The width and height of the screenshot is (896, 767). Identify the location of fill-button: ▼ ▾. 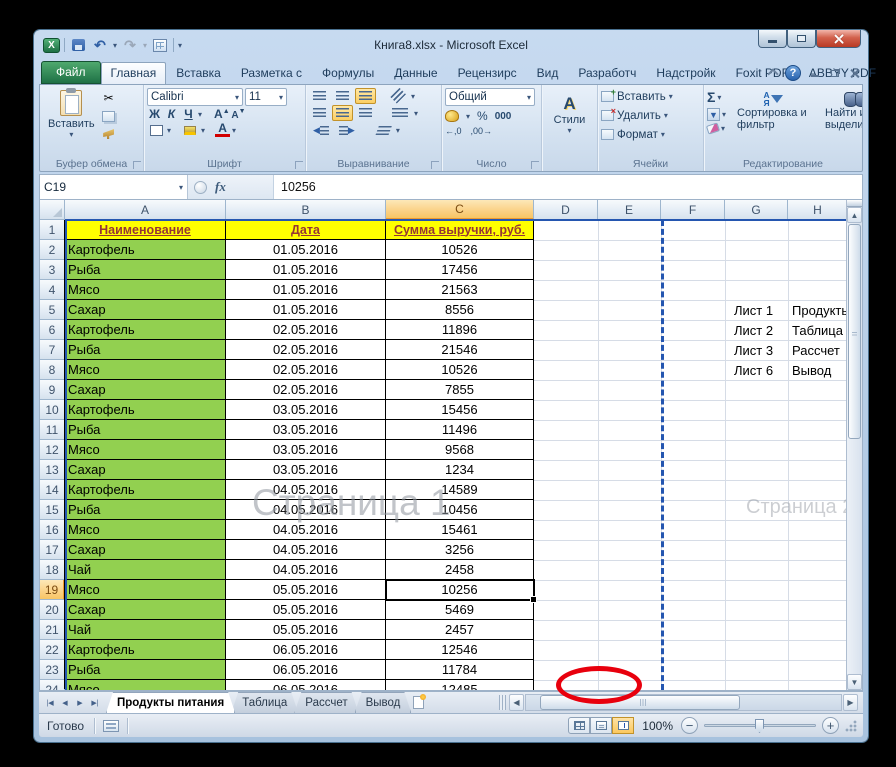
(716, 114).